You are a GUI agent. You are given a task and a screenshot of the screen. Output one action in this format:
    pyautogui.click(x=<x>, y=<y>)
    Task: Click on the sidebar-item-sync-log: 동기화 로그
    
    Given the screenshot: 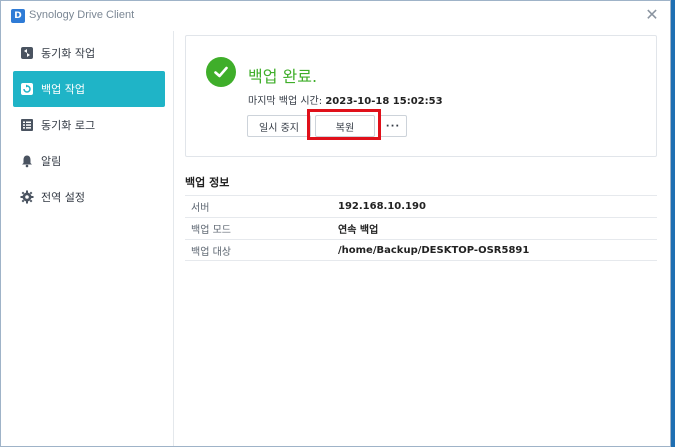 What is the action you would take?
    pyautogui.click(x=89, y=125)
    